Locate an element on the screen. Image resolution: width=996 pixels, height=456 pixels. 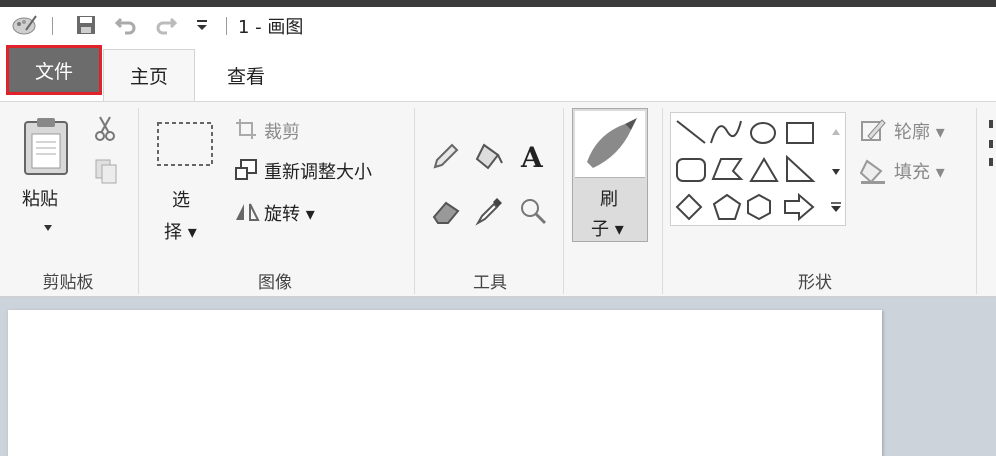
paste-dropdown-icon is located at coordinates (48, 228).